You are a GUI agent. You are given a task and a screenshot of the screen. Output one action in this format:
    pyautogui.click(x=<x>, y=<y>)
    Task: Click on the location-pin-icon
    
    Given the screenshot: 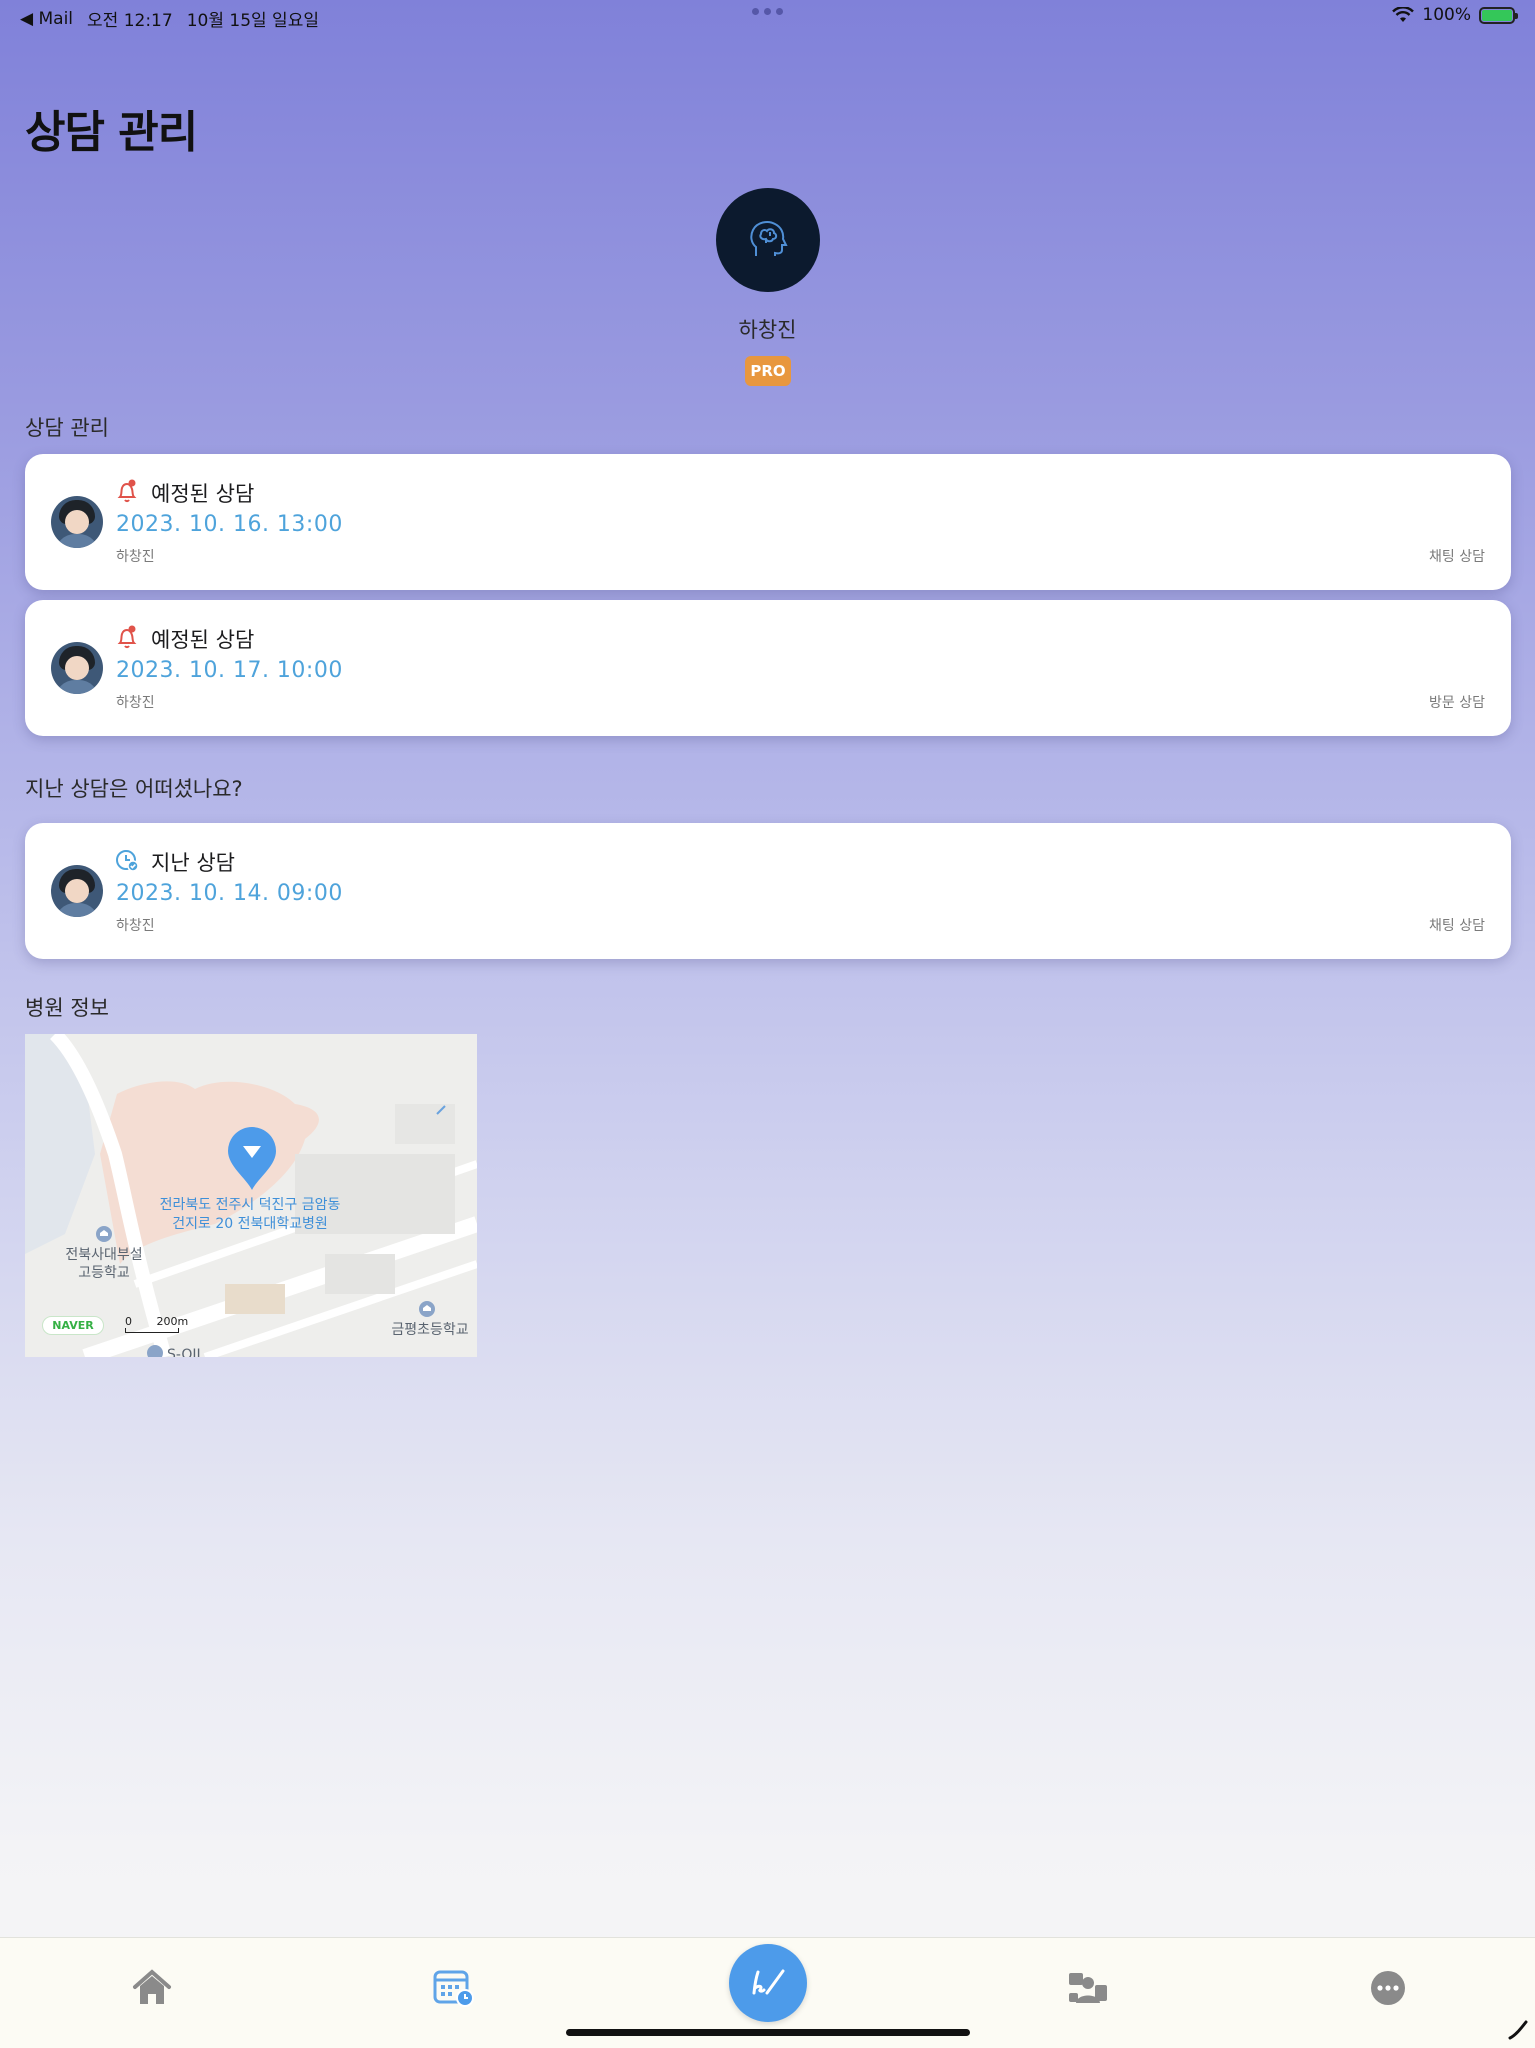 What is the action you would take?
    pyautogui.click(x=252, y=1158)
    